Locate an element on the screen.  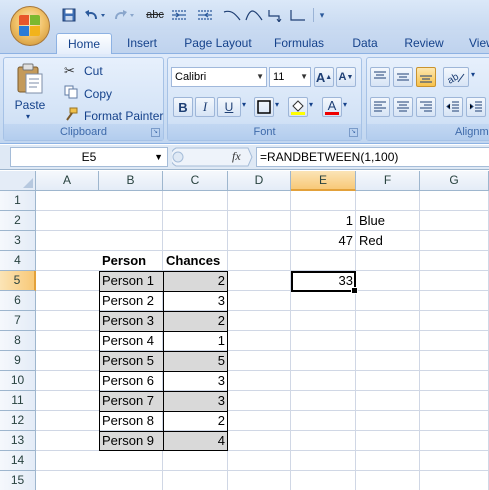
row-header-8: 8 is located at coordinates (18, 341).